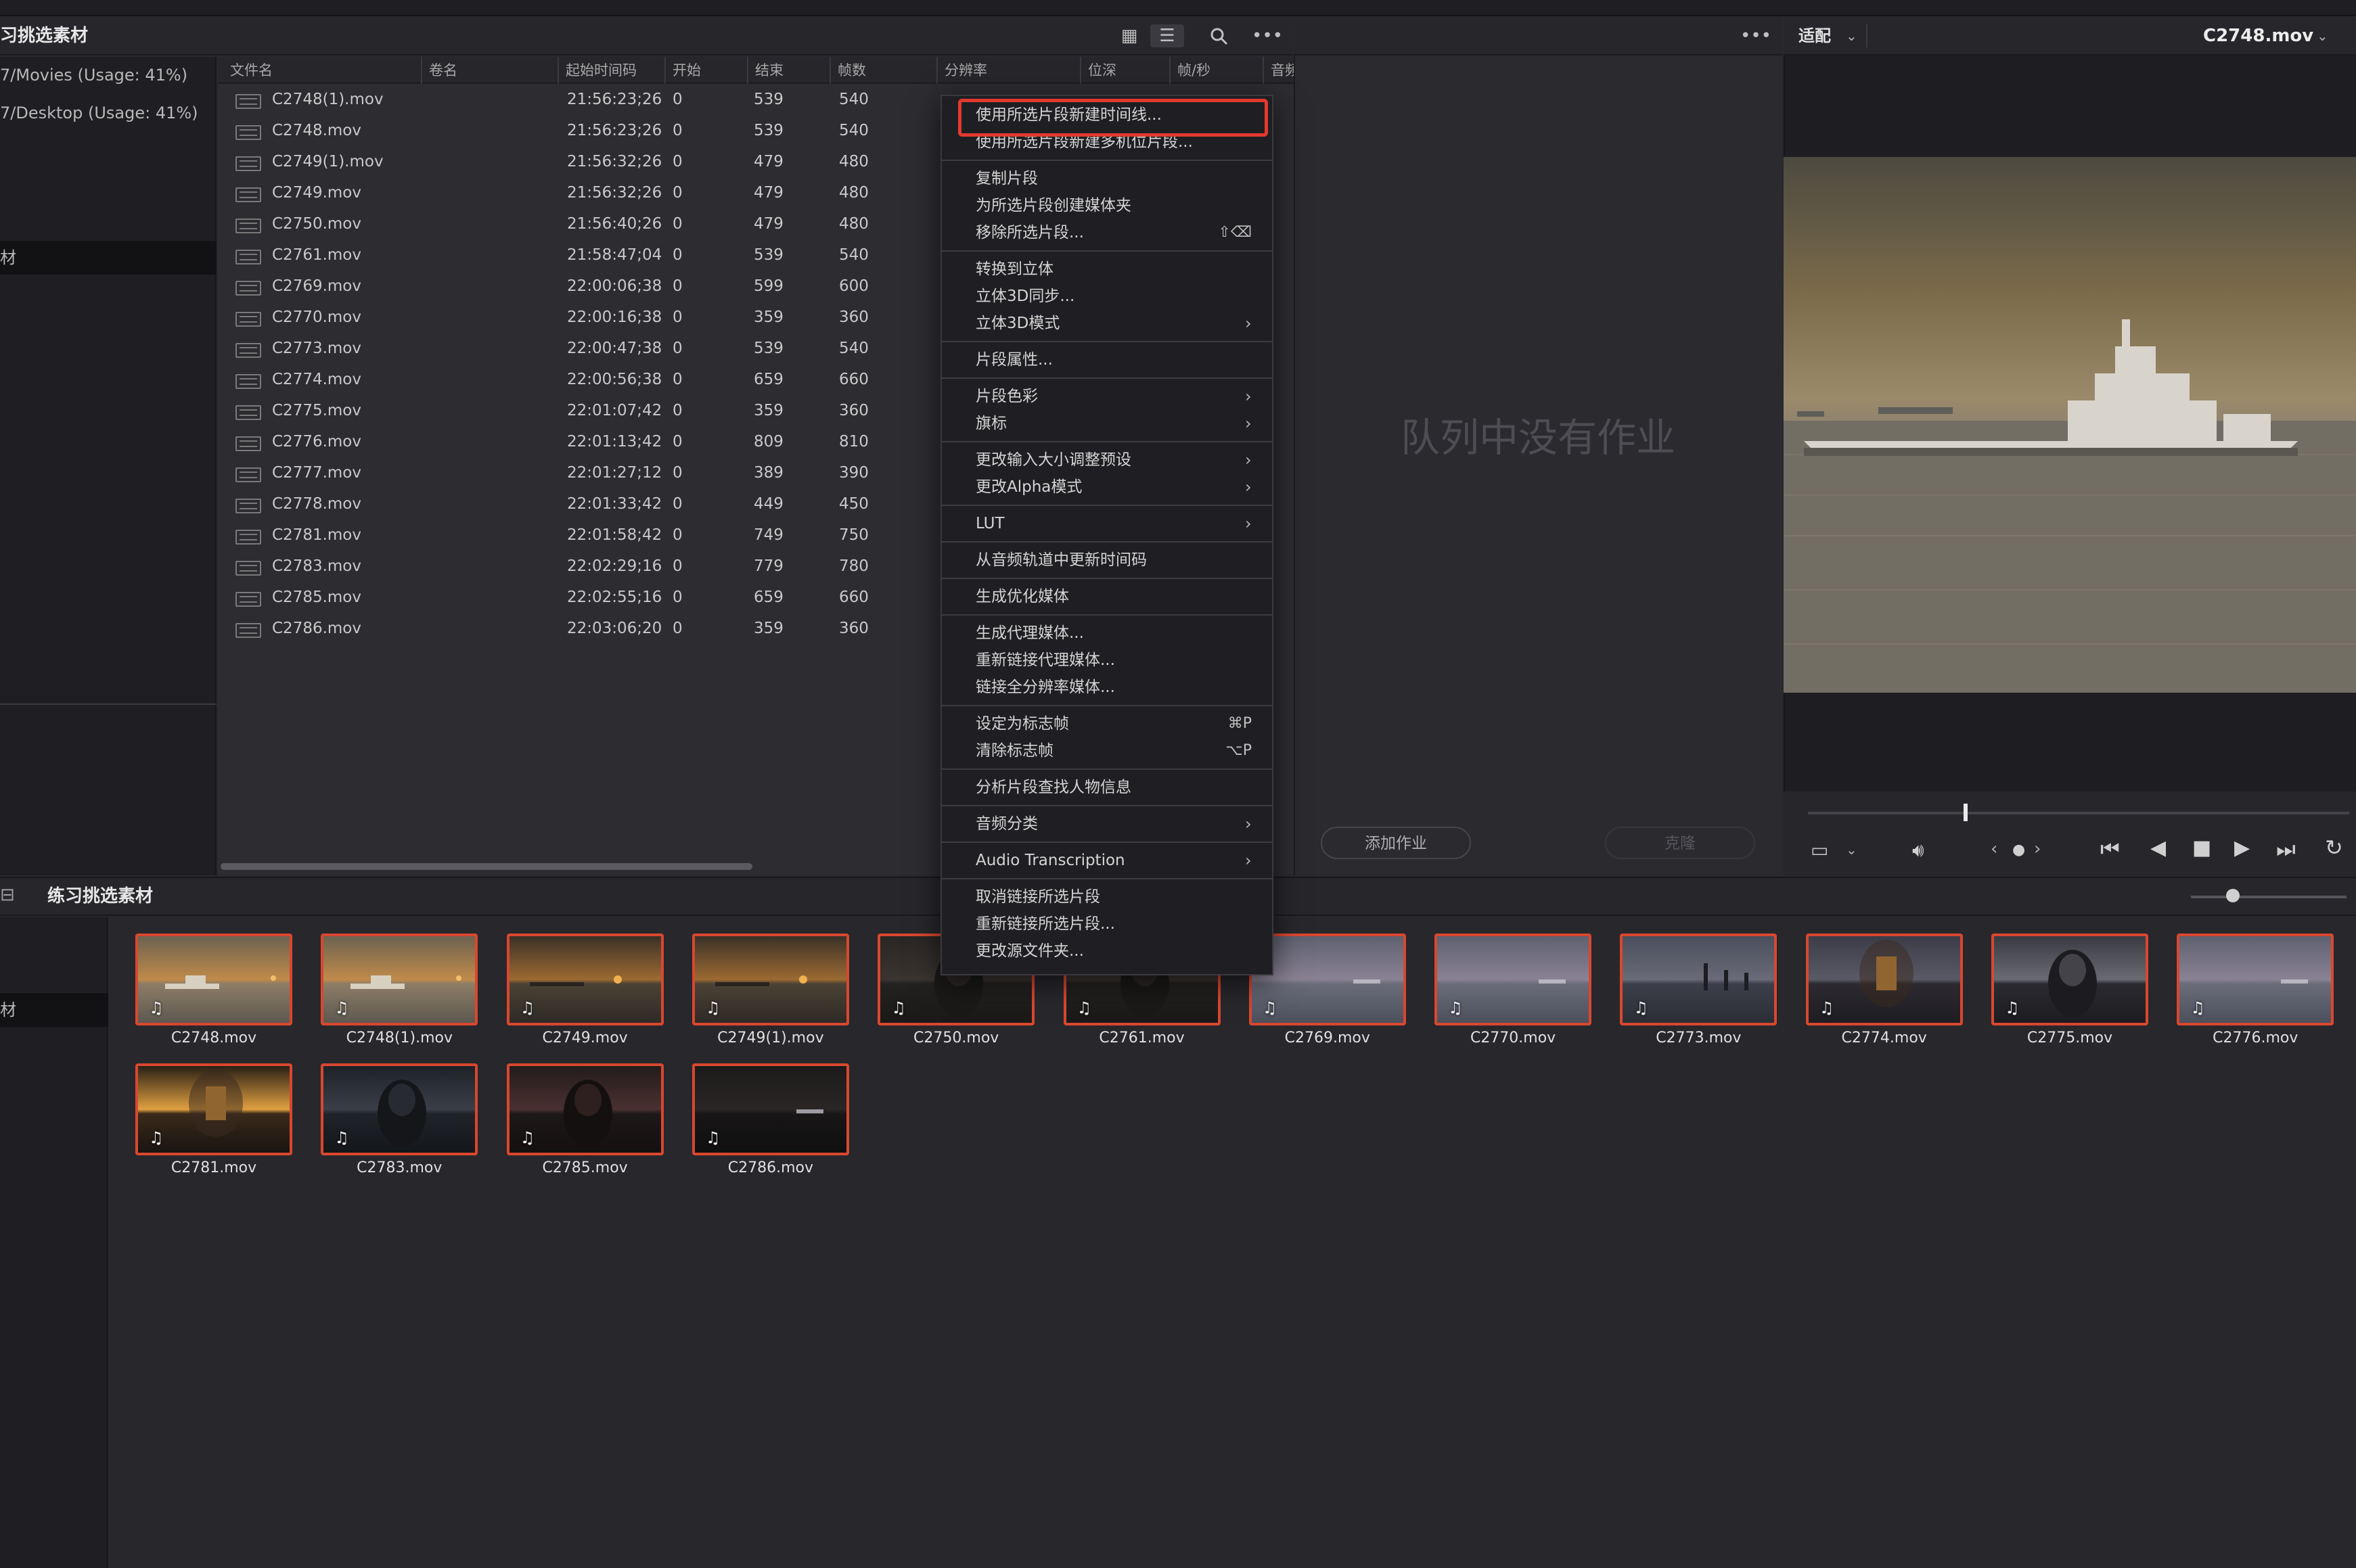 The height and width of the screenshot is (1568, 2356). I want to click on menu-item: 立体3D模式, so click(1118, 324).